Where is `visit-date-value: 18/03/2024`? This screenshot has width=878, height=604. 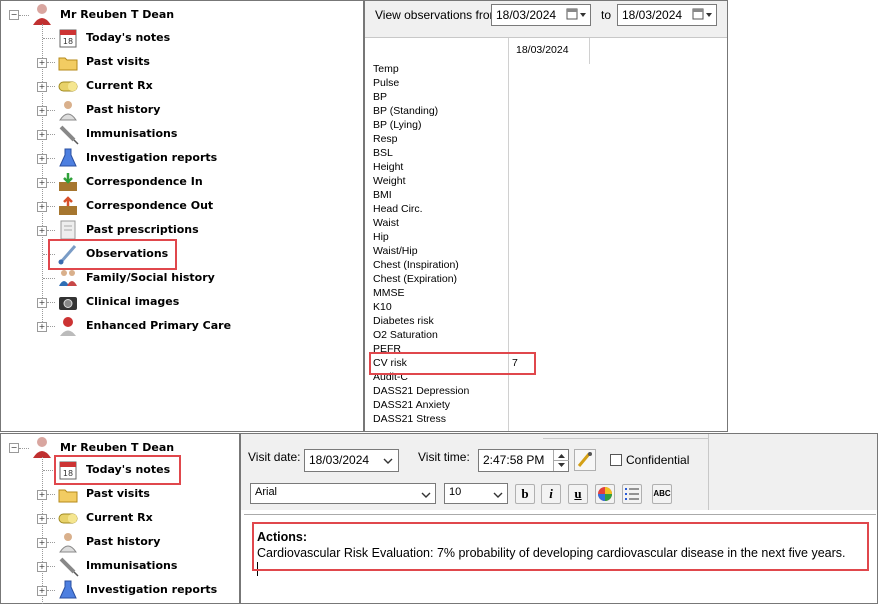 visit-date-value: 18/03/2024 is located at coordinates (339, 460).